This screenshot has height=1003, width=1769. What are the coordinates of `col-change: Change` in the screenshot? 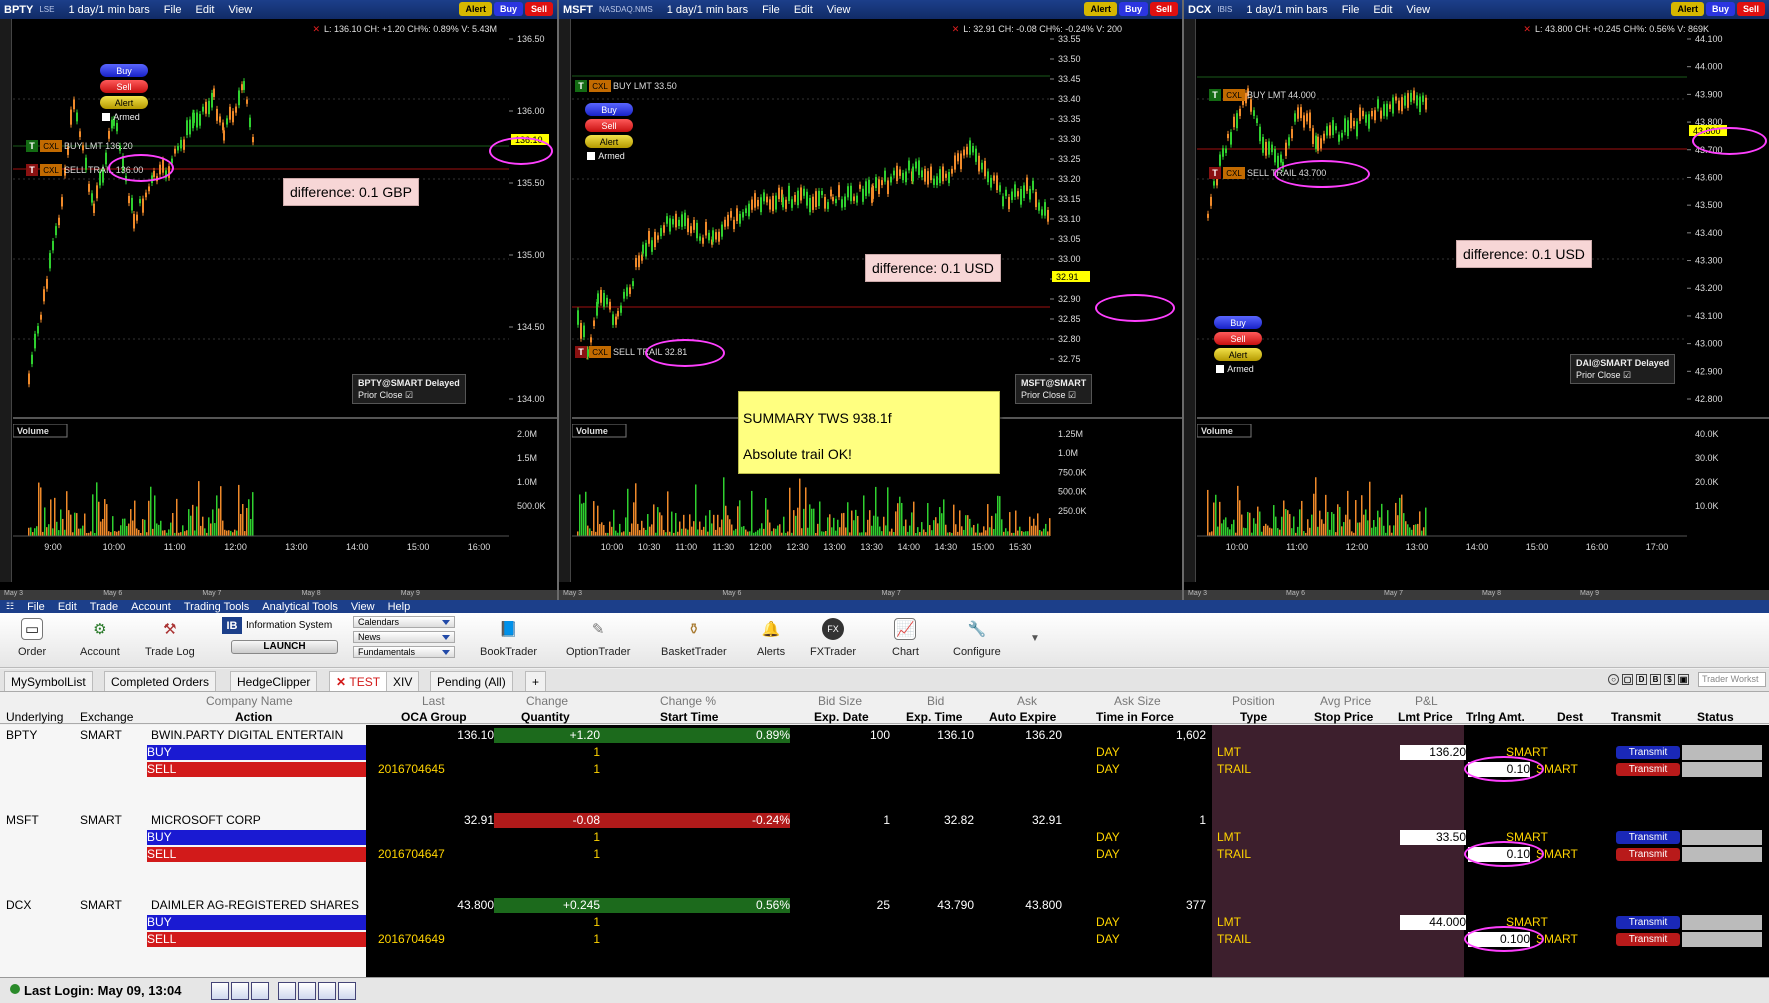 It's located at (547, 701).